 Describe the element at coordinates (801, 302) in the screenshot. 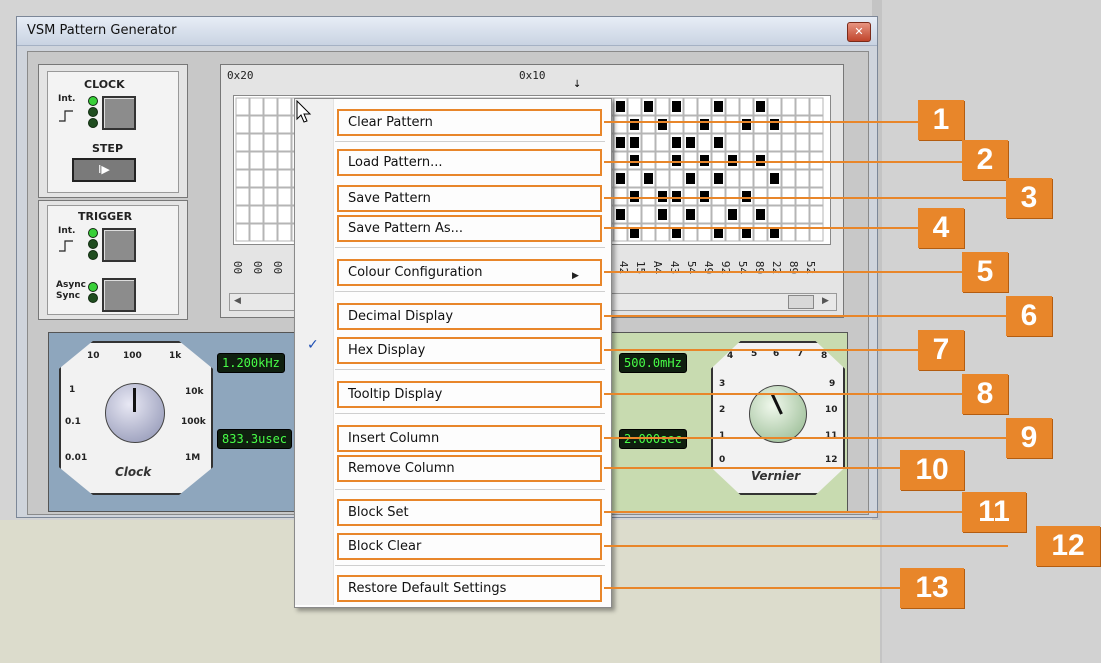

I see `scroll-thumb` at that location.